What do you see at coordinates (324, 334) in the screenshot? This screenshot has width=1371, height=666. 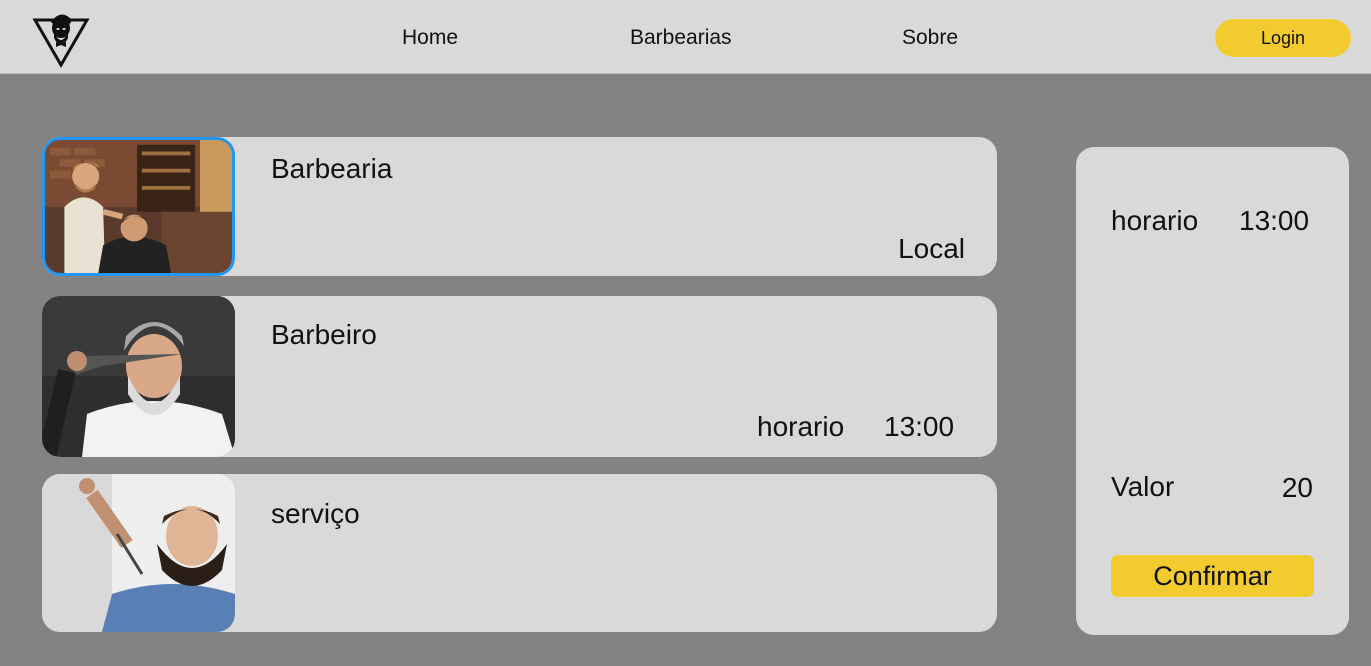 I see `barbeiro-title: Barbeiro` at bounding box center [324, 334].